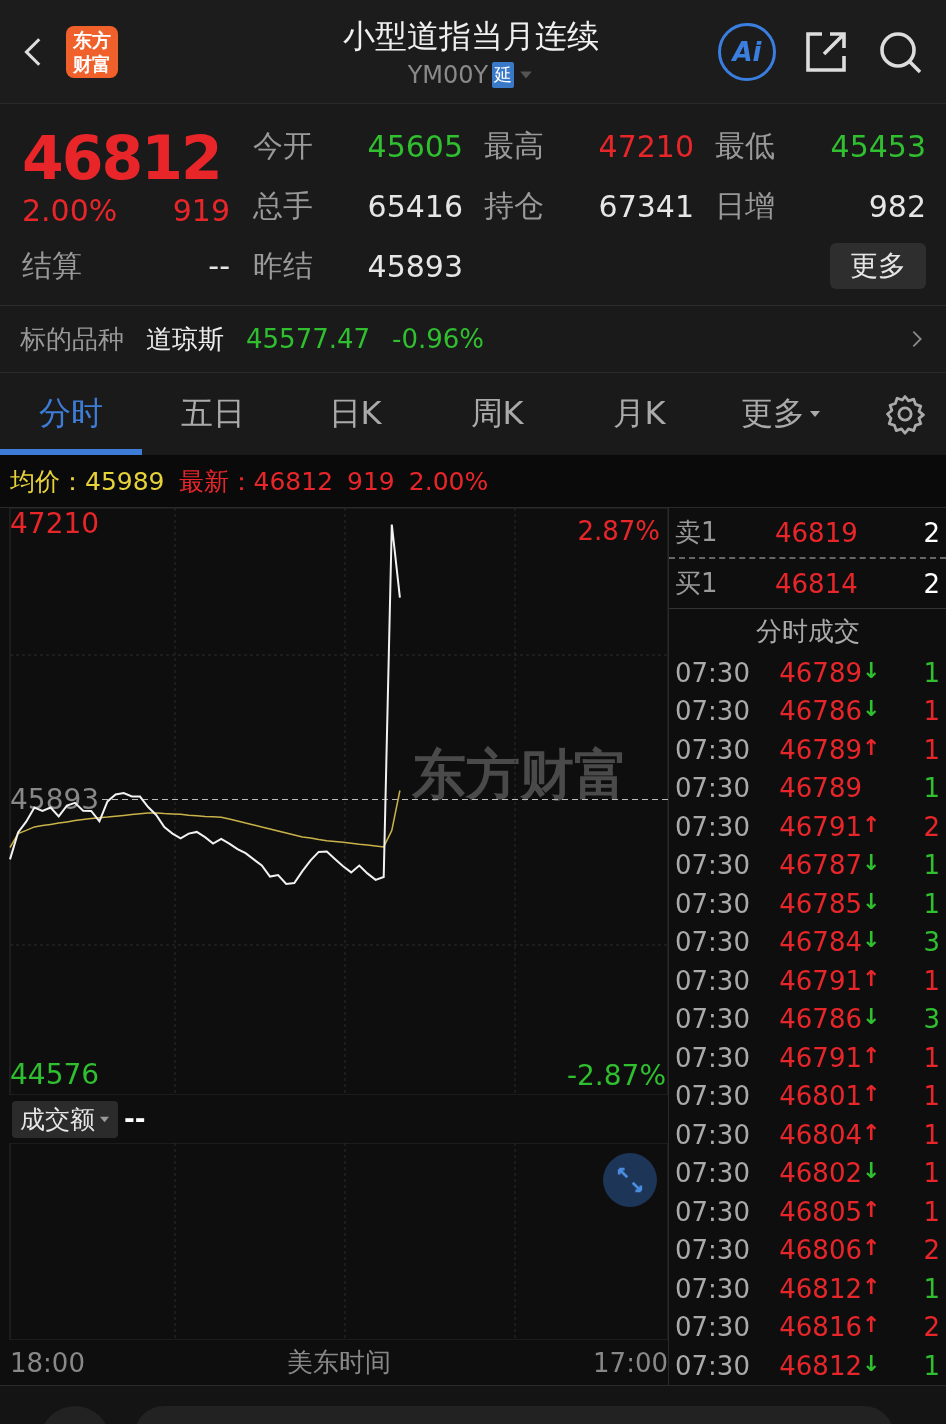 This screenshot has width=946, height=1424. I want to click on stat-label: 昨结, so click(283, 265).